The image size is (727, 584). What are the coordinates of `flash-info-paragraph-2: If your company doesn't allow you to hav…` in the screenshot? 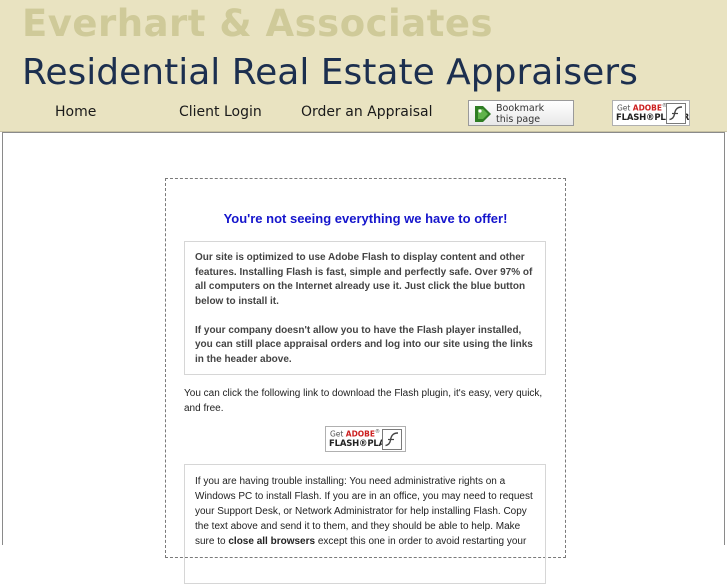 It's located at (364, 344).